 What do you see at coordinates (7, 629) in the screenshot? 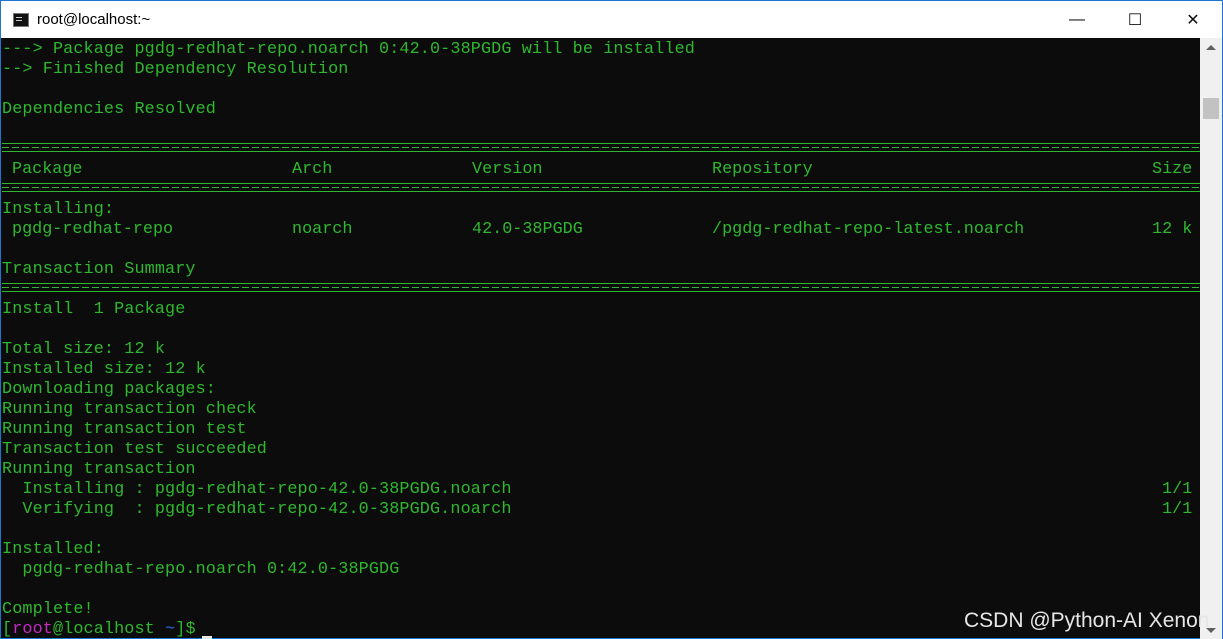
I see `prompt-open-bracket: [` at bounding box center [7, 629].